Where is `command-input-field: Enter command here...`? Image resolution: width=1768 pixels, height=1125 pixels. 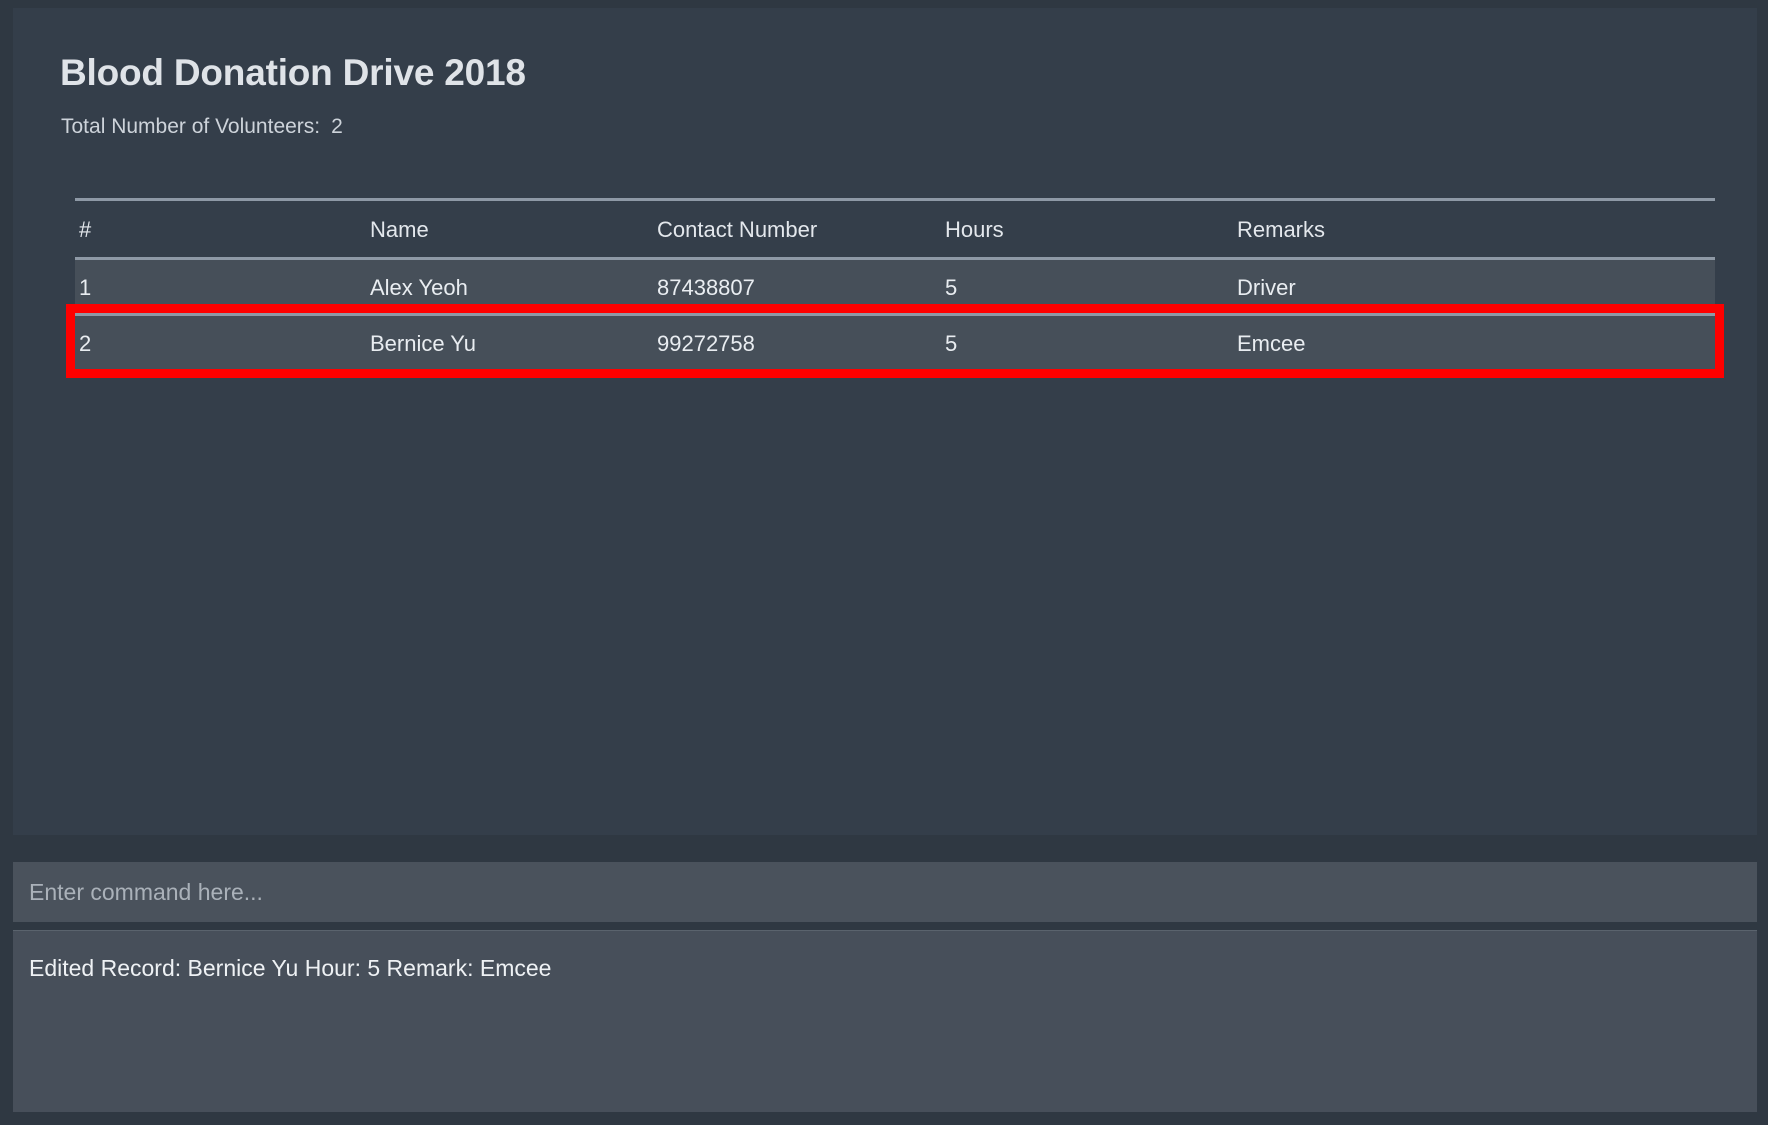
command-input-field: Enter command here... is located at coordinates (885, 892).